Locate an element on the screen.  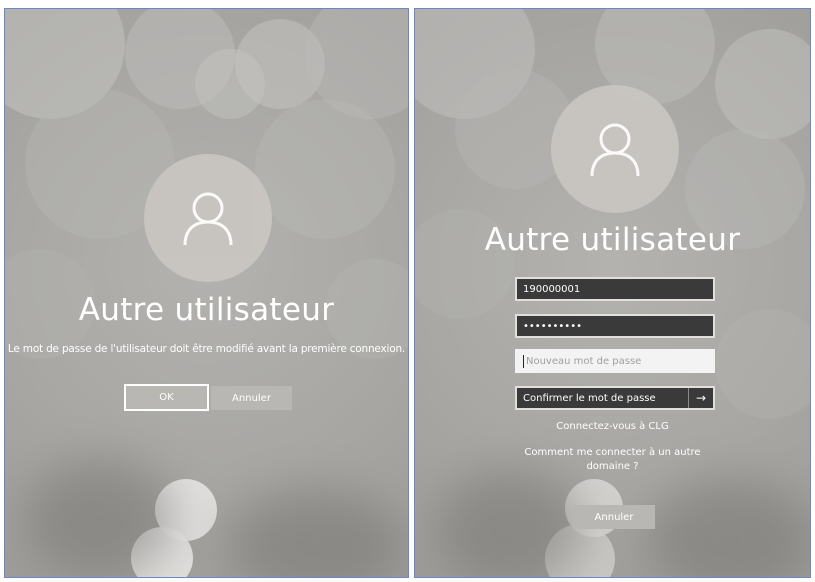
new-password-placeholder: Nouveau mot de passe is located at coordinates (584, 361).